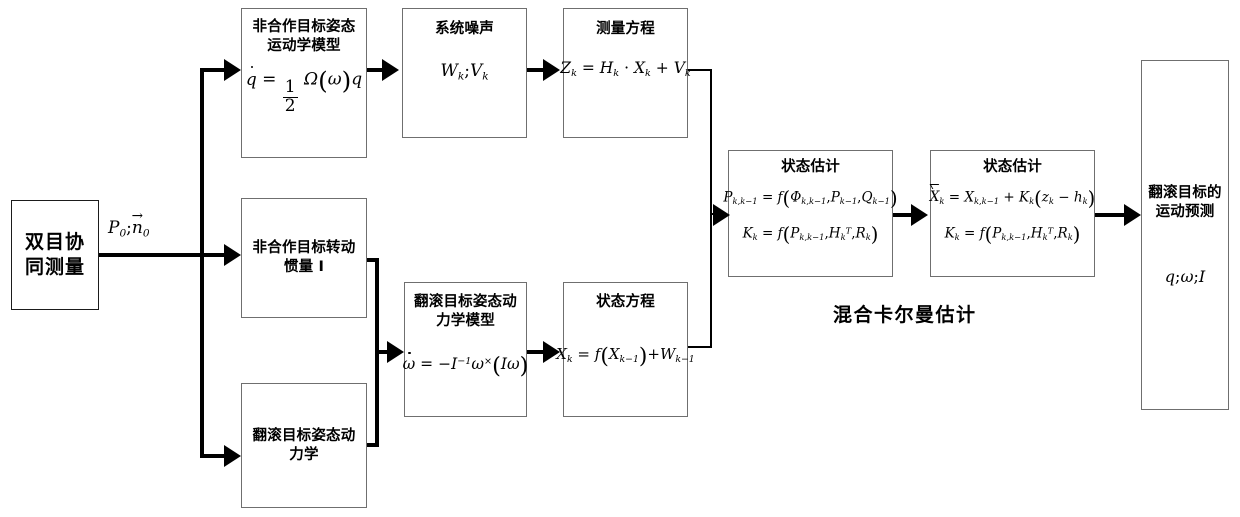 This screenshot has height=517, width=1240. Describe the element at coordinates (810, 167) in the screenshot. I see `node-state-estimation-predict-label: 状态估计` at that location.